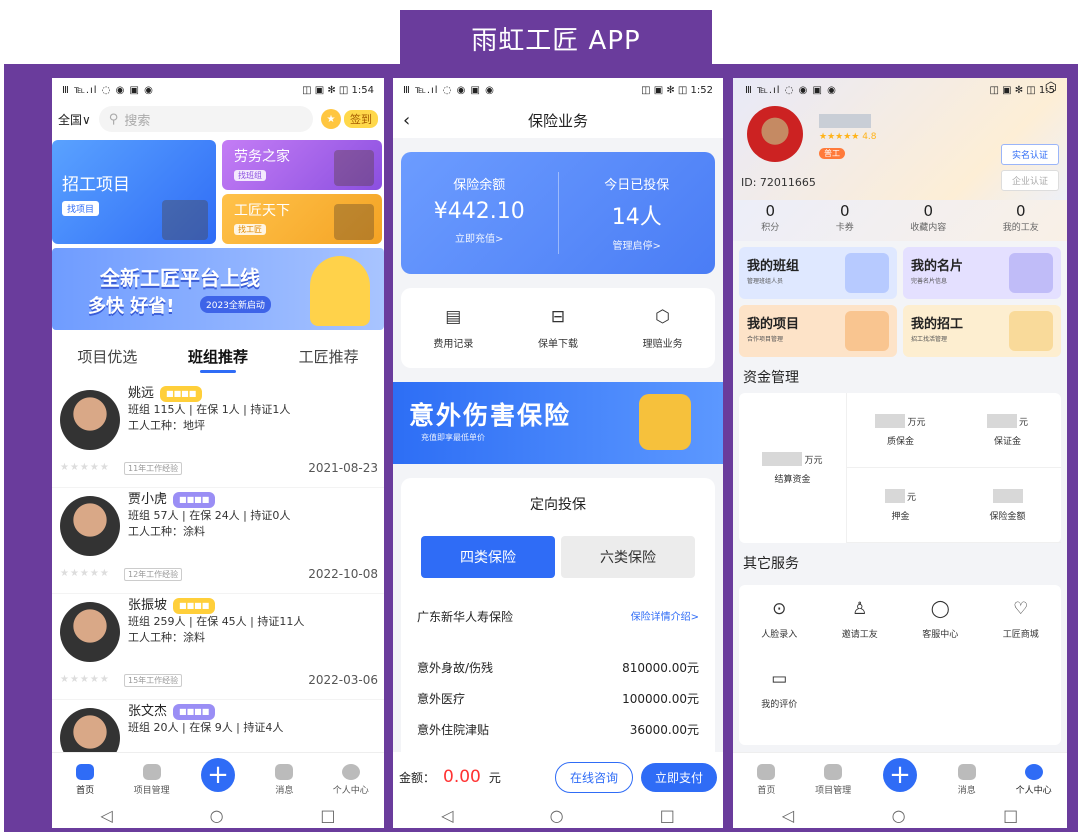 This screenshot has height=832, width=1080. I want to click on card-recruit-project: 招工项目 找项目, so click(134, 192).